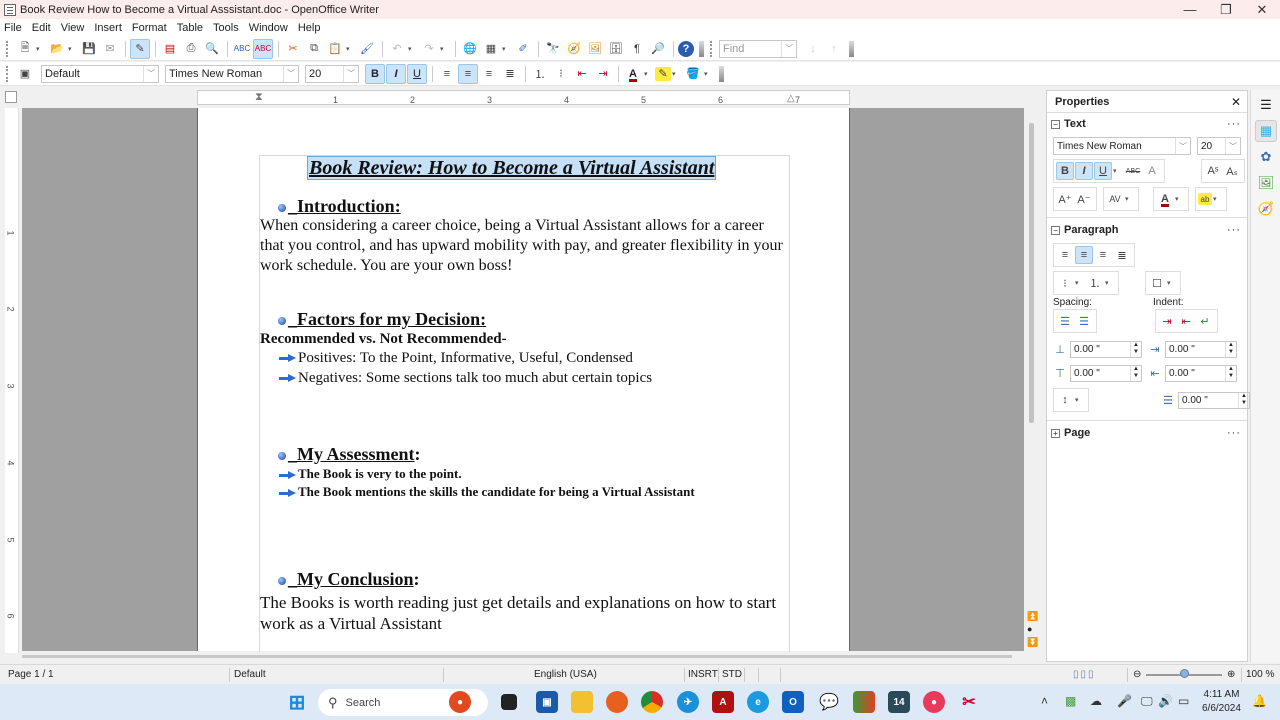  What do you see at coordinates (1124, 701) in the screenshot?
I see `microphone-icon: 🎤` at bounding box center [1124, 701].